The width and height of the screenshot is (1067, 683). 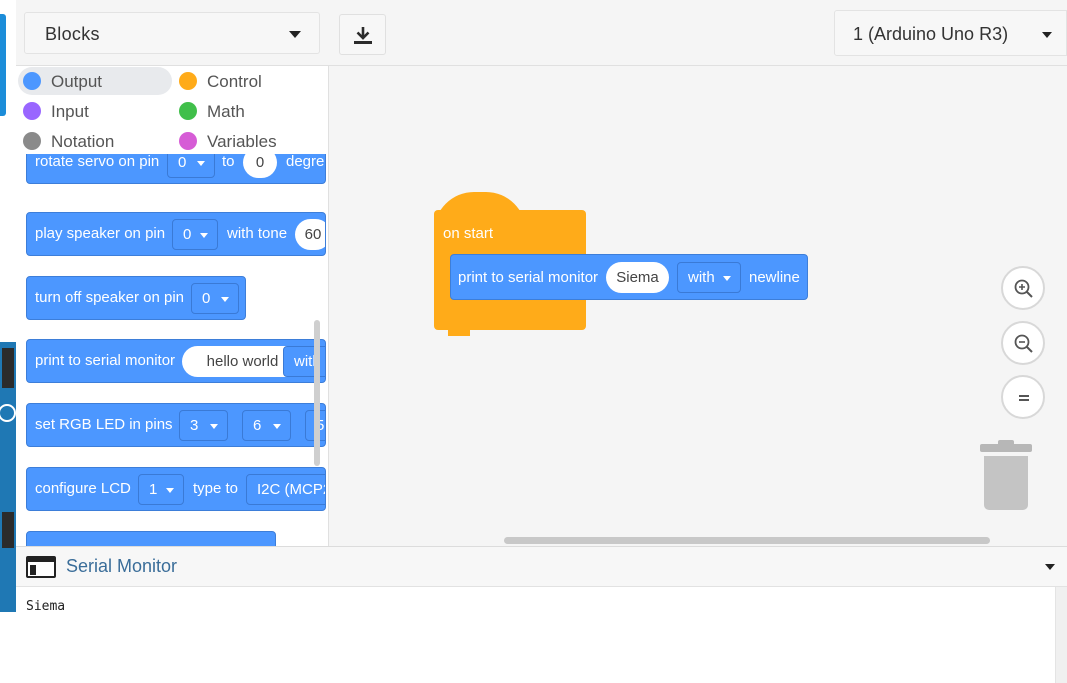 What do you see at coordinates (305, 162) in the screenshot?
I see `block-text: degre` at bounding box center [305, 162].